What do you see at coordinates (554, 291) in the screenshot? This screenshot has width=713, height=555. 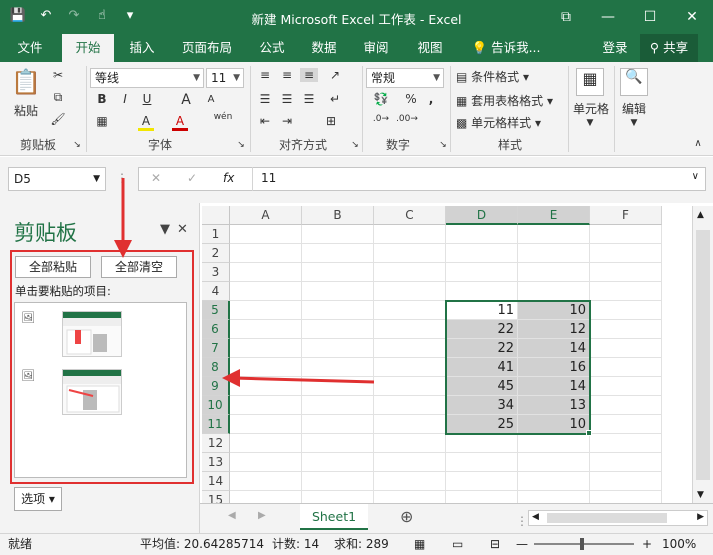 I see `cell-e4` at bounding box center [554, 291].